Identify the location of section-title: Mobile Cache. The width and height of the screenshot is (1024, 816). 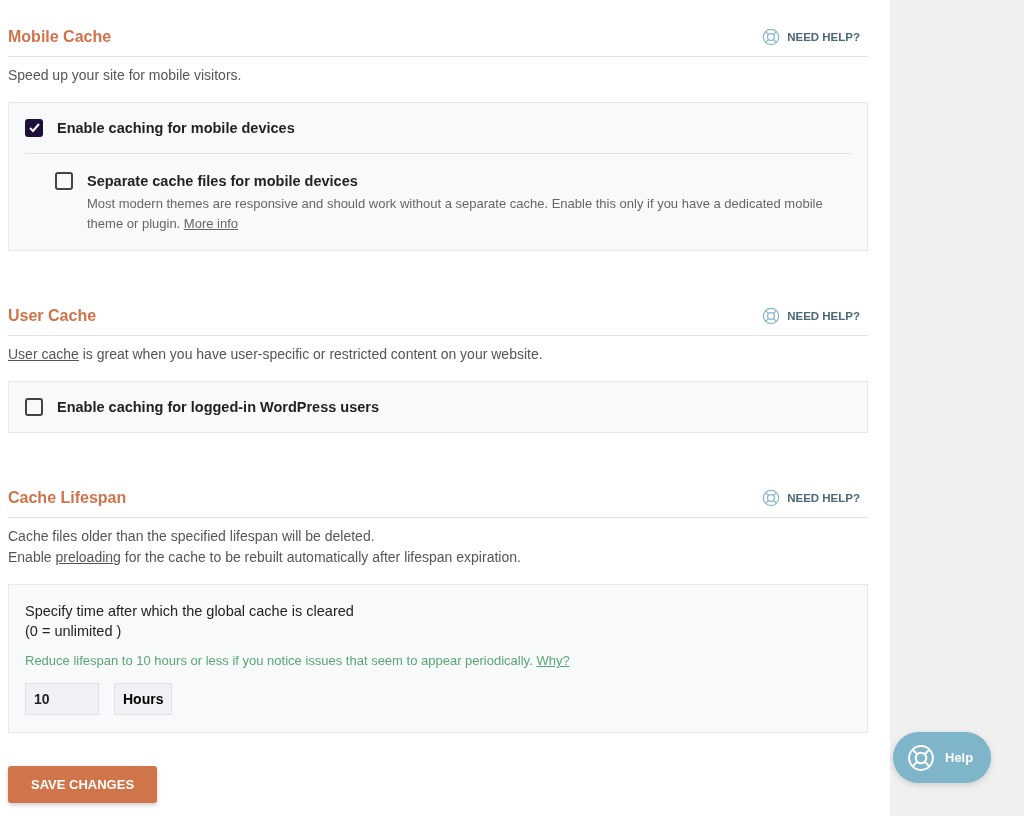
(60, 37).